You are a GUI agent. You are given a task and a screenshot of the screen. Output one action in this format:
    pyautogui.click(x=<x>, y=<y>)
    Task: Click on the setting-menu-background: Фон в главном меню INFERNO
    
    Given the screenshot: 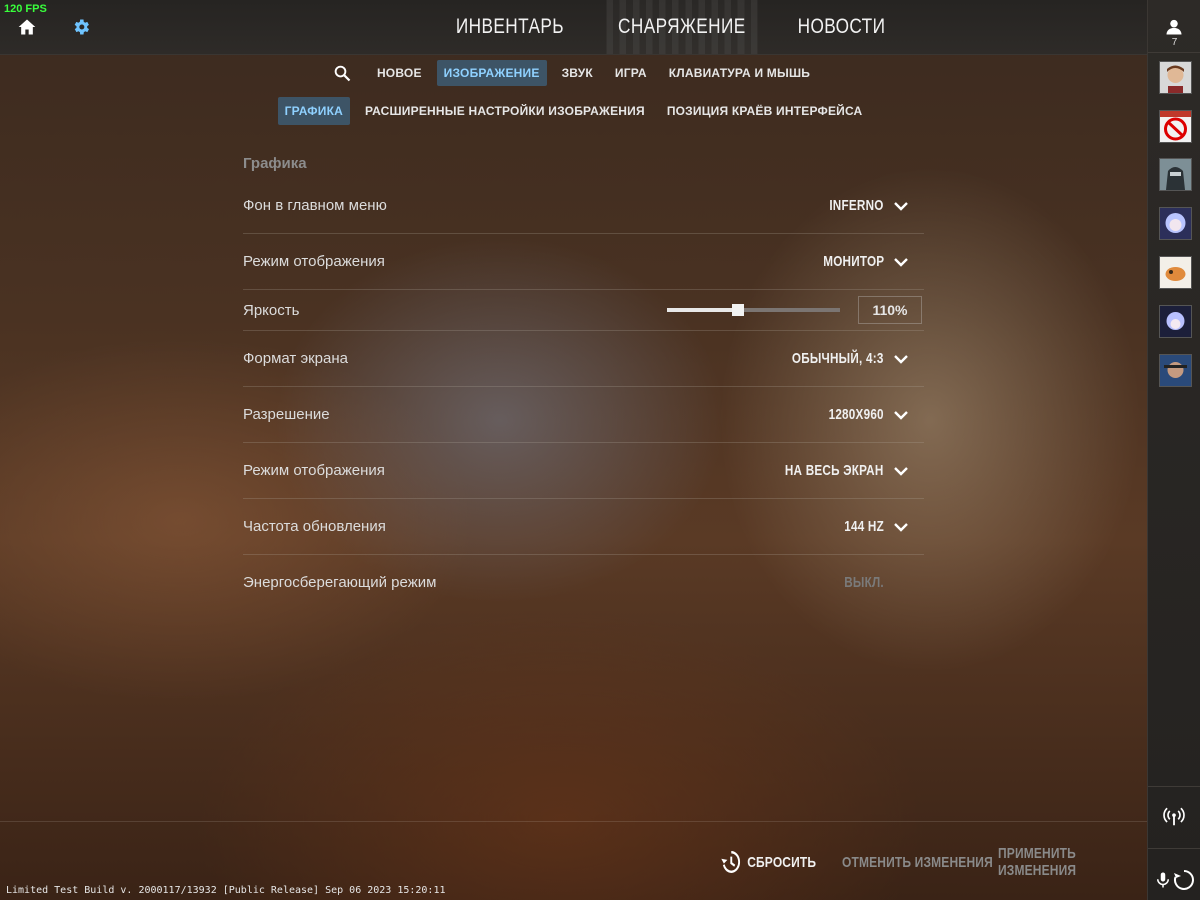 What is the action you would take?
    pyautogui.click(x=583, y=206)
    